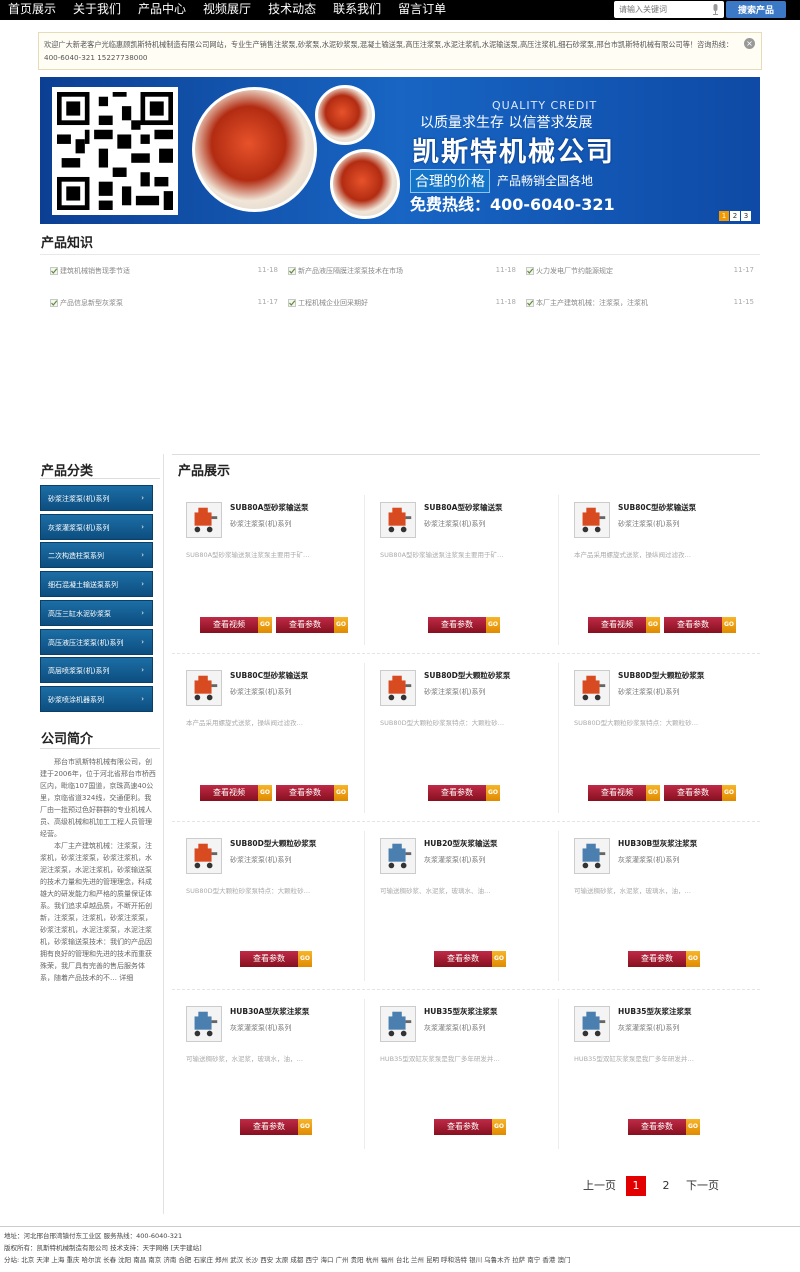 The width and height of the screenshot is (800, 1272). Describe the element at coordinates (574, 271) in the screenshot. I see `news-title: 火力发电厂节约能源规定` at that location.